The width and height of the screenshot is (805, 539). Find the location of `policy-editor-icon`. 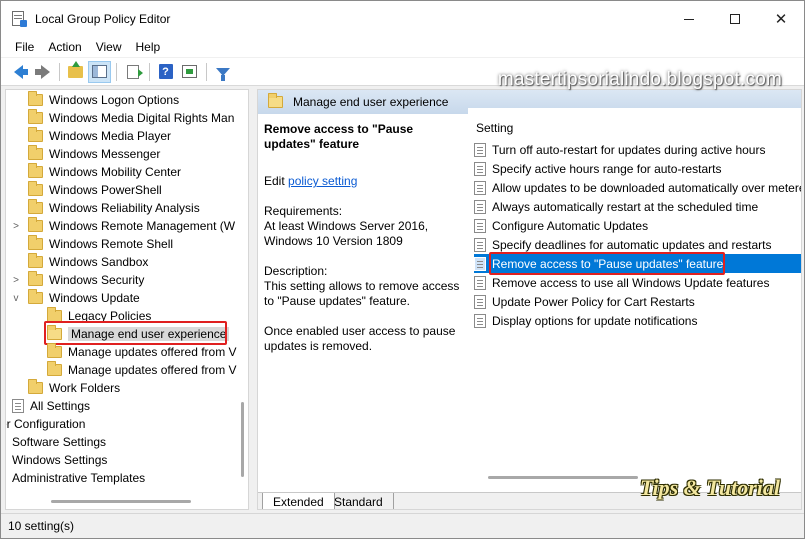

policy-editor-icon is located at coordinates (19, 19).